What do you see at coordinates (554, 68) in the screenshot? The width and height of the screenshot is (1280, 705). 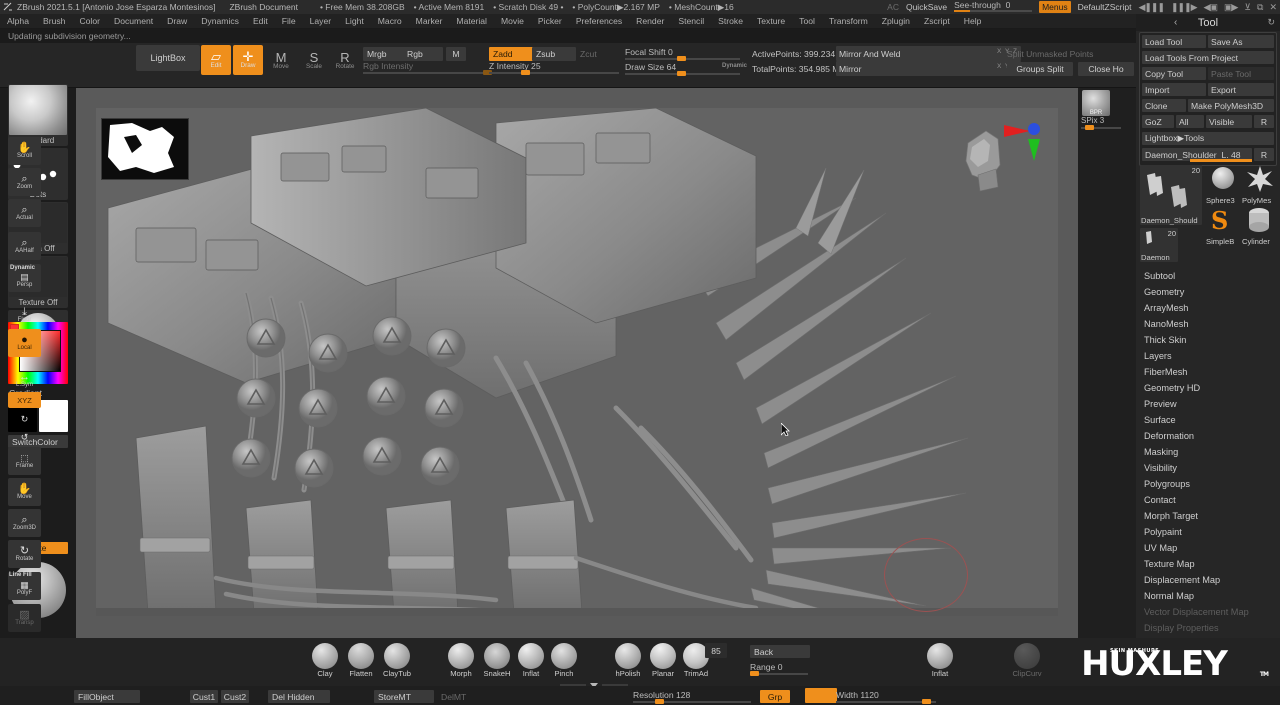 I see `z-intensity-slider: Z Intensity 25` at bounding box center [554, 68].